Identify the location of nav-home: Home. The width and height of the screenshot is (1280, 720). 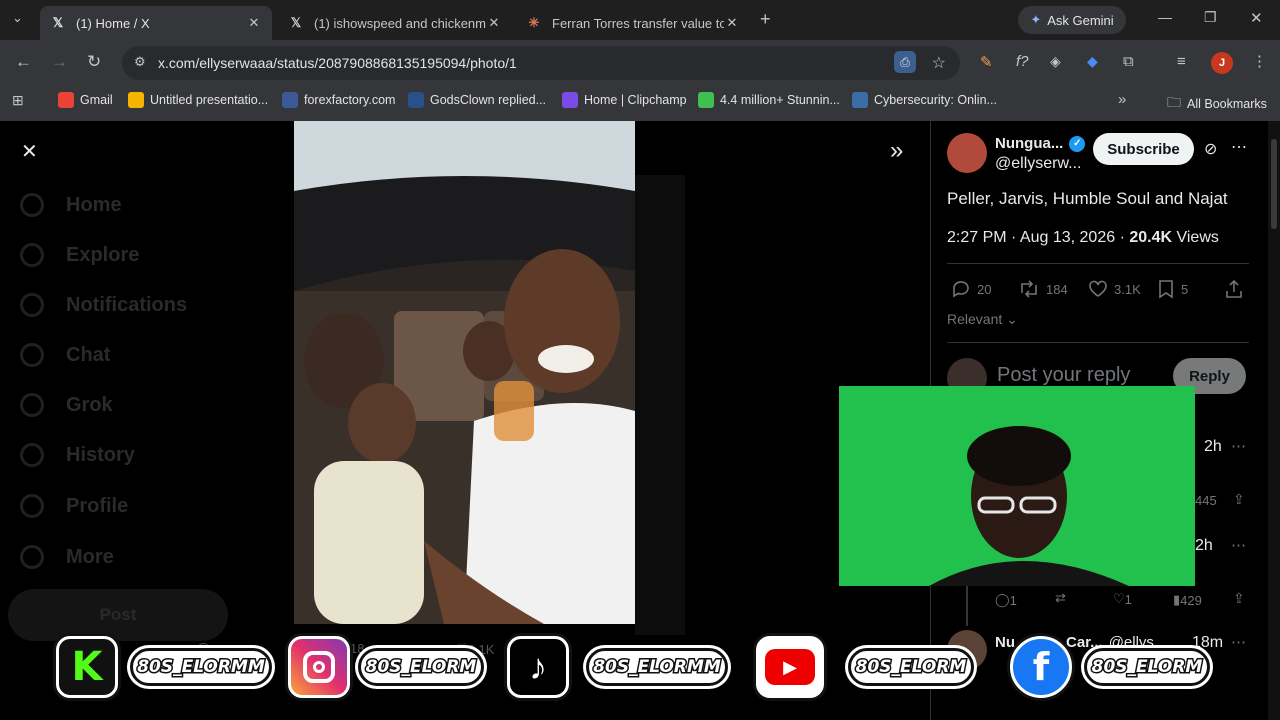
(71, 205).